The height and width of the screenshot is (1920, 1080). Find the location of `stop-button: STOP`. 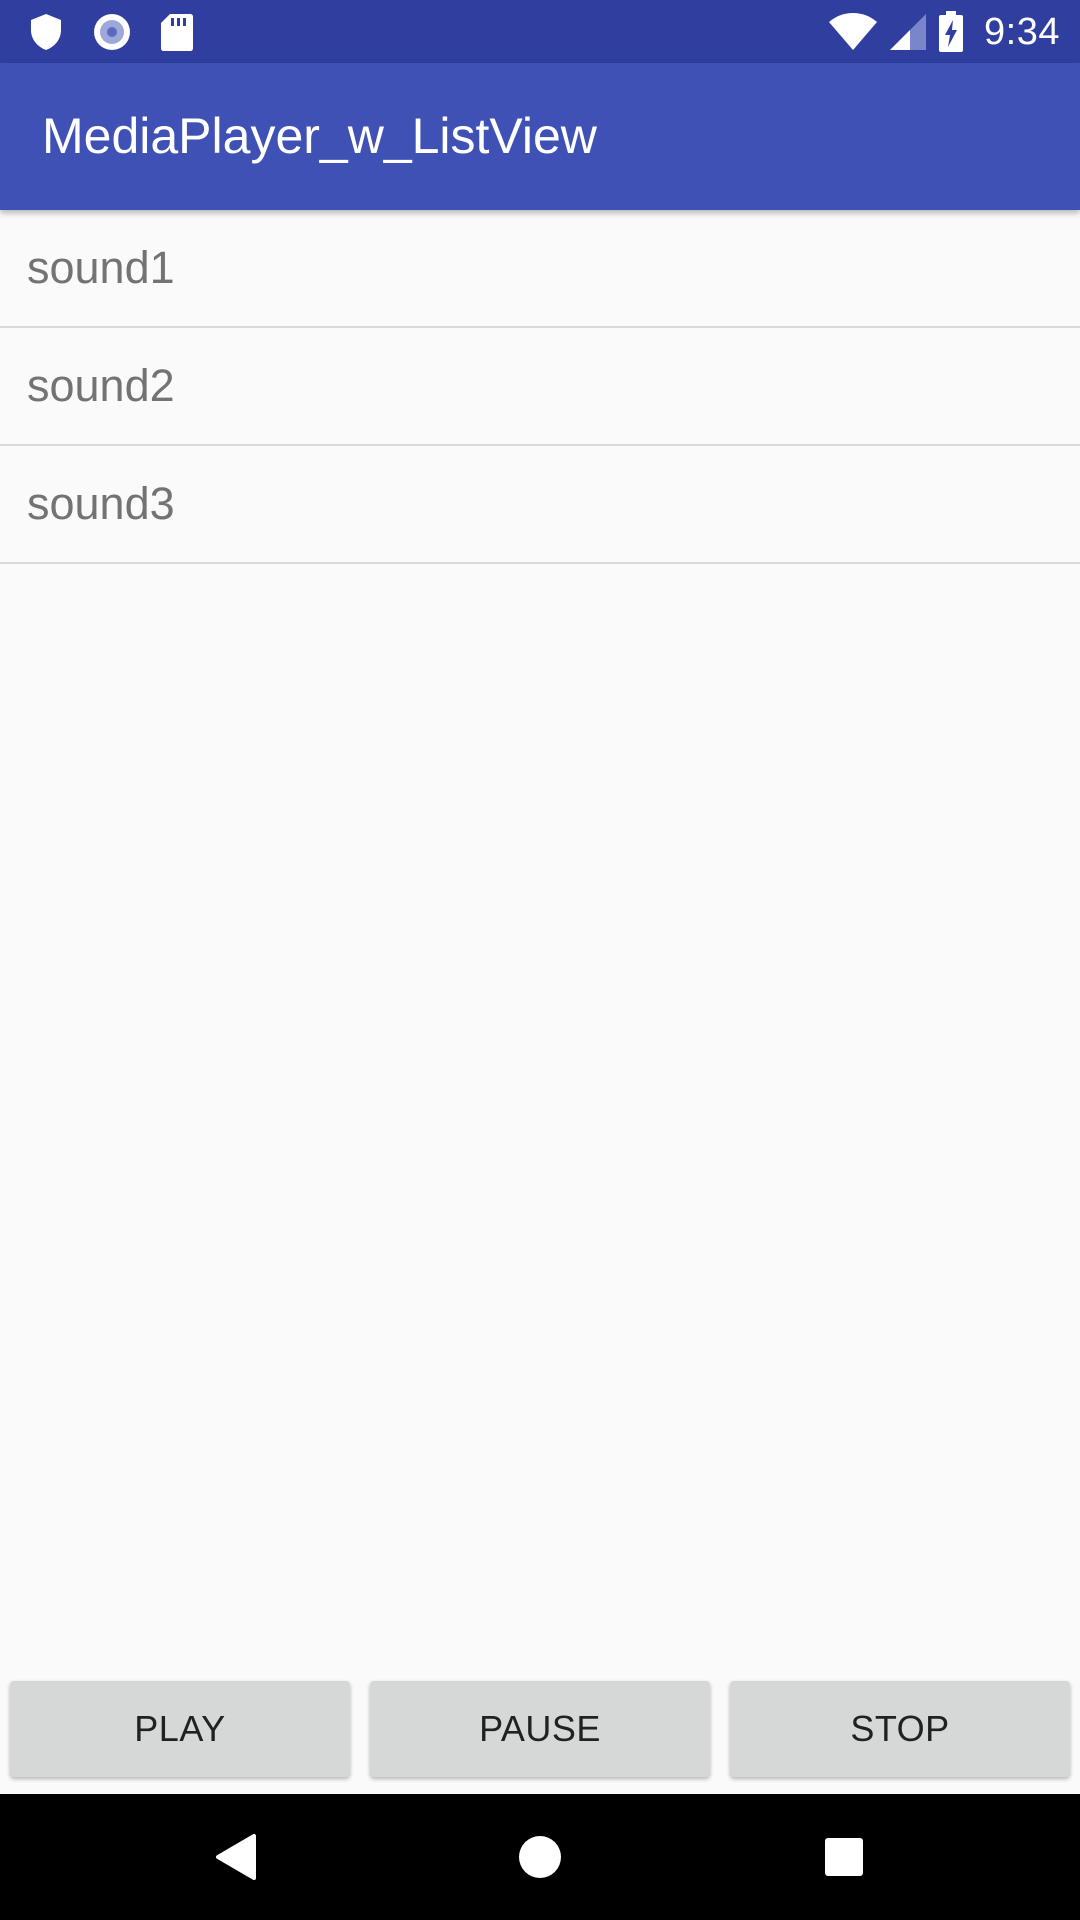

stop-button: STOP is located at coordinates (900, 1729).